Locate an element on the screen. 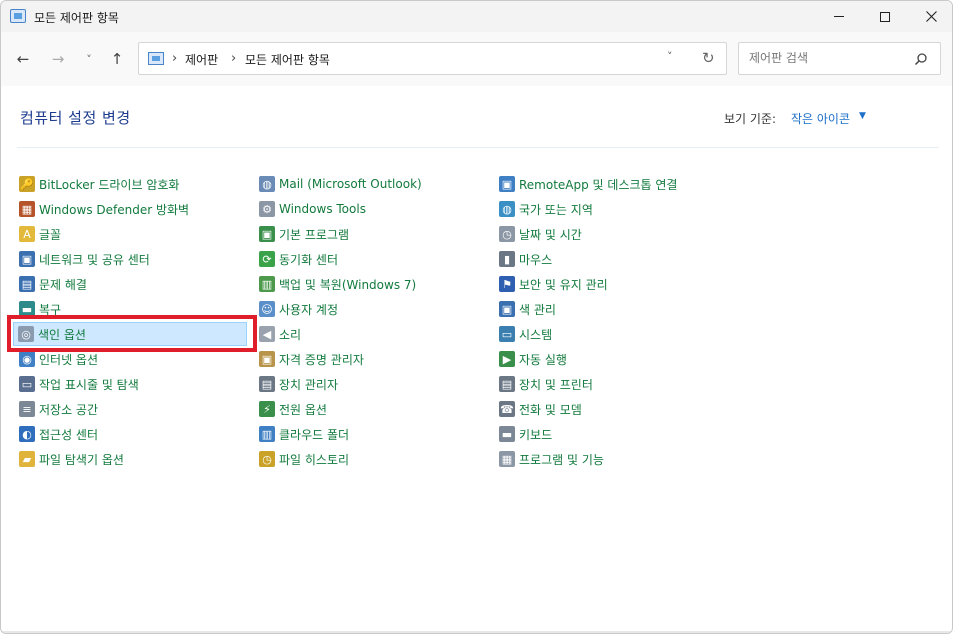 This screenshot has width=953, height=634. control-panel-item: 🔑 BitLocker 드라이브 암호화 is located at coordinates (97, 184).